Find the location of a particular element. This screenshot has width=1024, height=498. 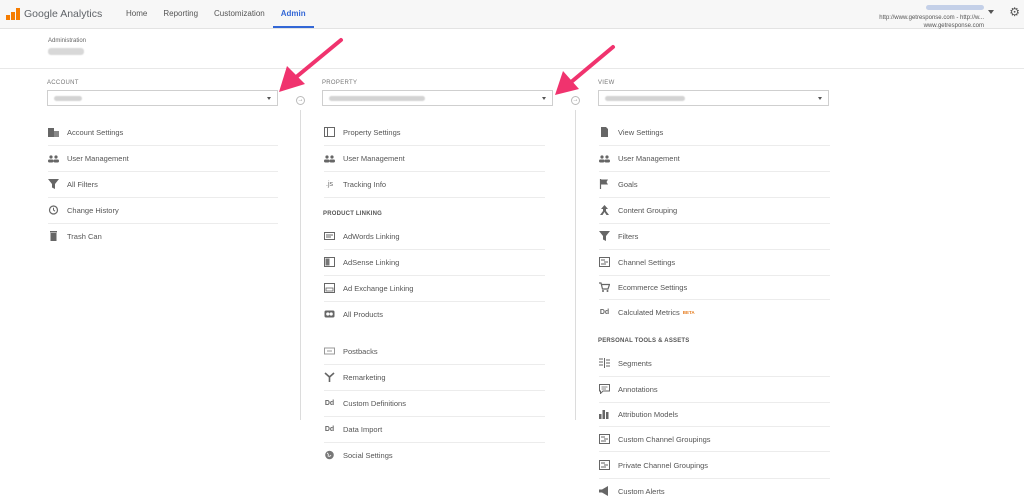

annotation-arrow-right is located at coordinates (586, 71).